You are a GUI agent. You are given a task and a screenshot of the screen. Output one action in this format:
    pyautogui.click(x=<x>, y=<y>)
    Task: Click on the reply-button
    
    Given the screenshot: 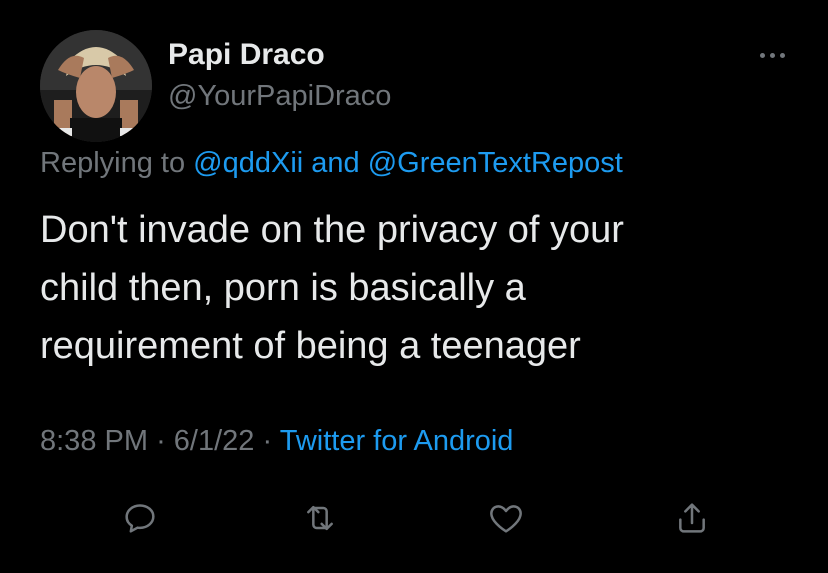 What is the action you would take?
    pyautogui.click(x=140, y=518)
    